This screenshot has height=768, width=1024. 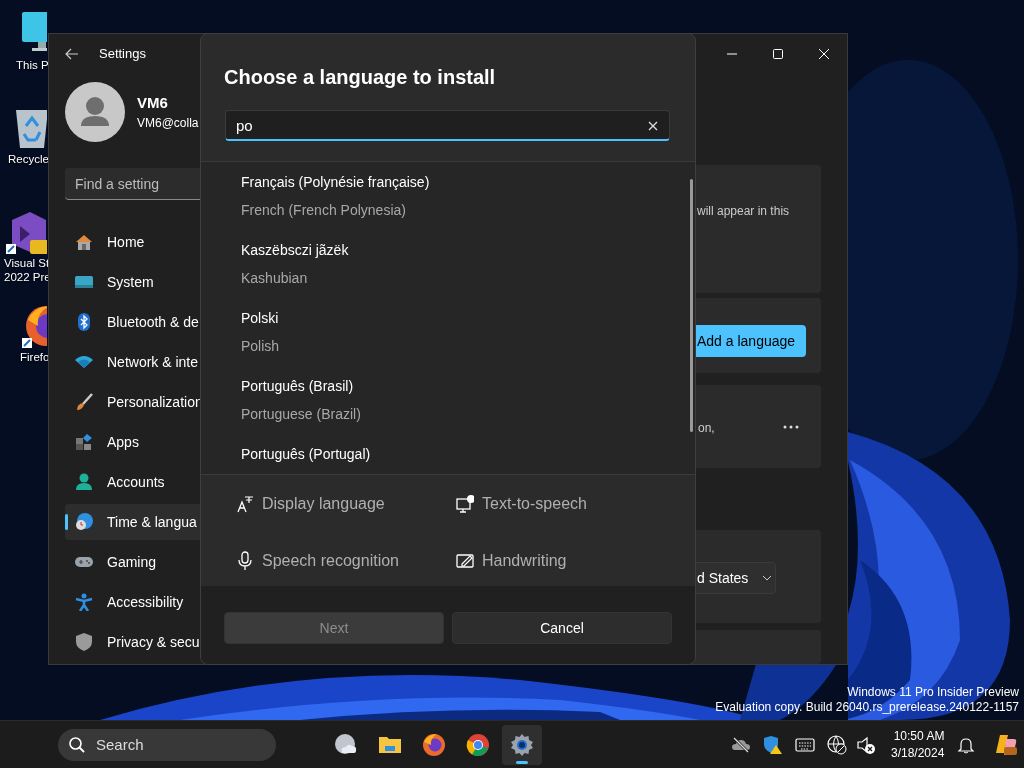 I want to click on desktop-icon-label: Recycle, so click(x=28, y=159).